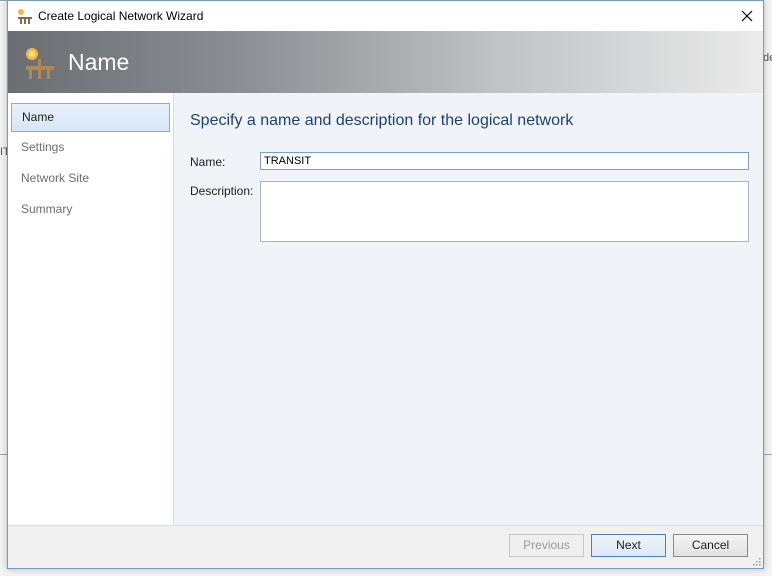 This screenshot has width=772, height=576. Describe the element at coordinates (767, 58) in the screenshot. I see `background-fragment-right: de` at that location.